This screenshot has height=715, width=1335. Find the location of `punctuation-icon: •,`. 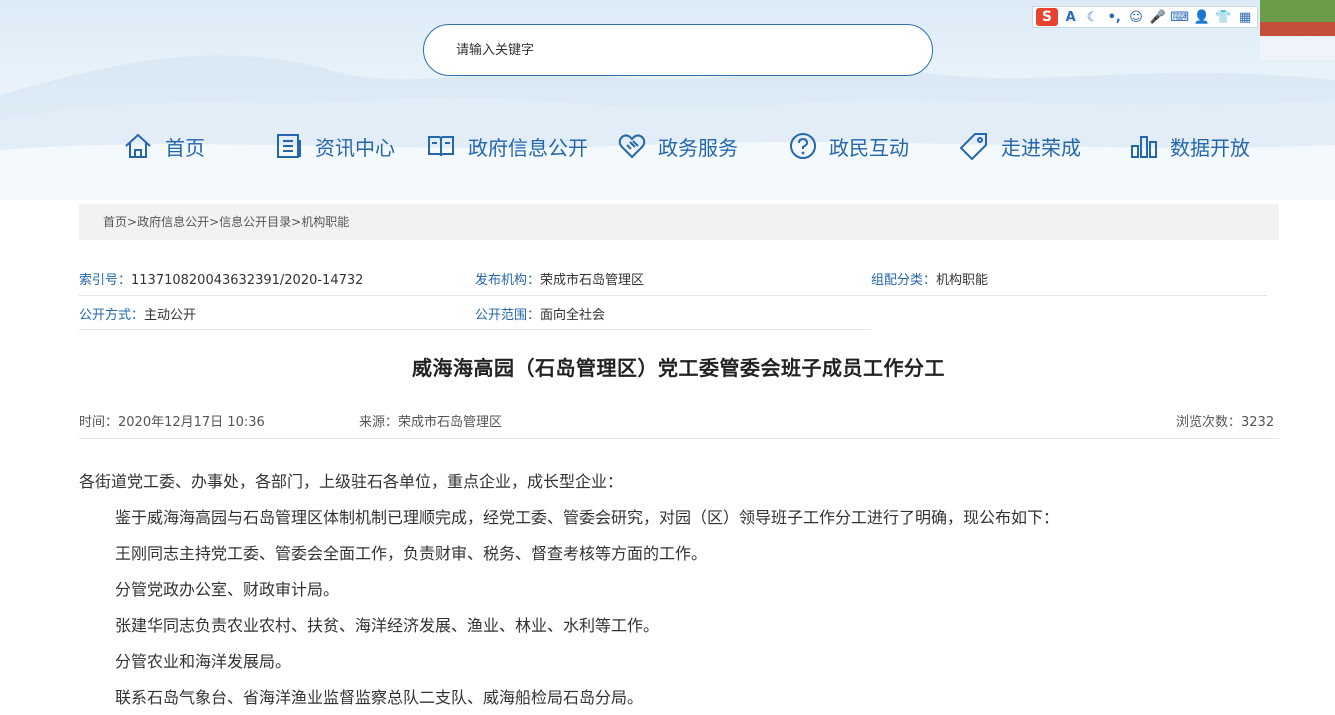

punctuation-icon: •, is located at coordinates (1114, 17).